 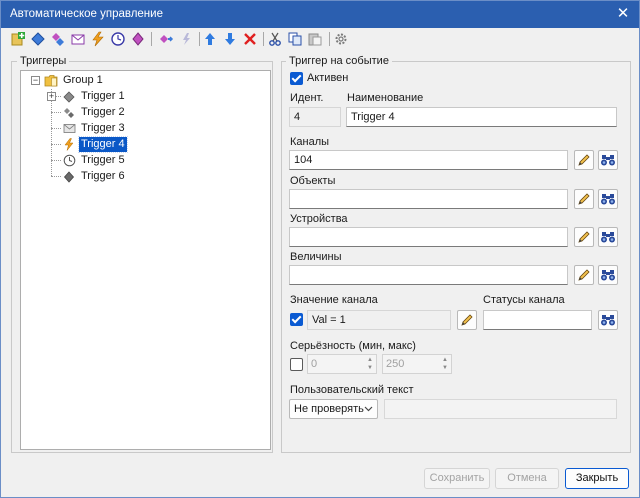 What do you see at coordinates (368, 412) in the screenshot?
I see `chevron-down-icon` at bounding box center [368, 412].